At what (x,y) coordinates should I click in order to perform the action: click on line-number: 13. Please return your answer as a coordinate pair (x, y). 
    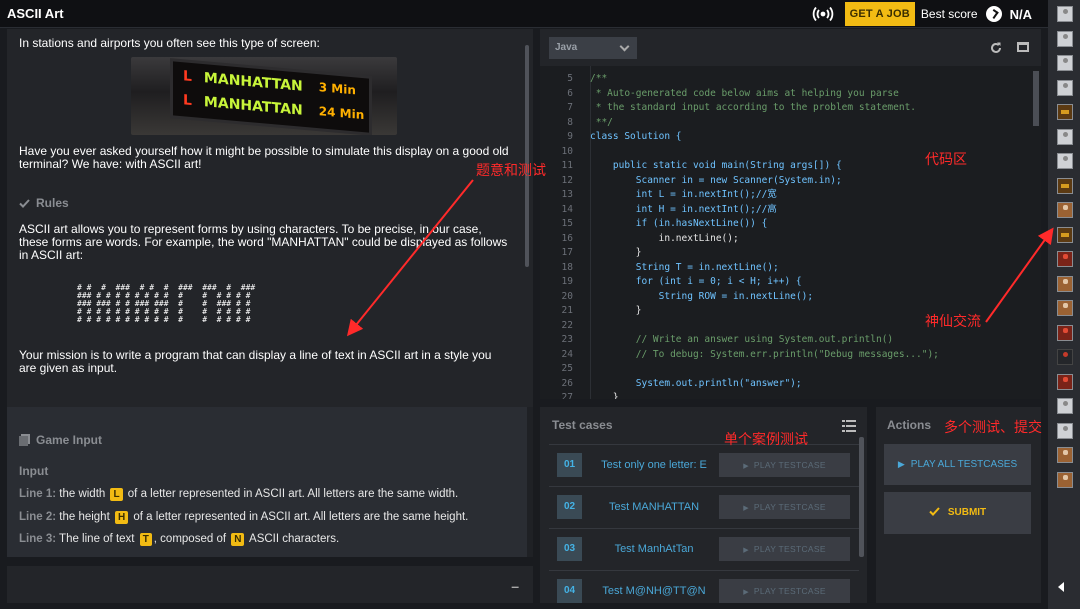
    Looking at the image, I should click on (567, 194).